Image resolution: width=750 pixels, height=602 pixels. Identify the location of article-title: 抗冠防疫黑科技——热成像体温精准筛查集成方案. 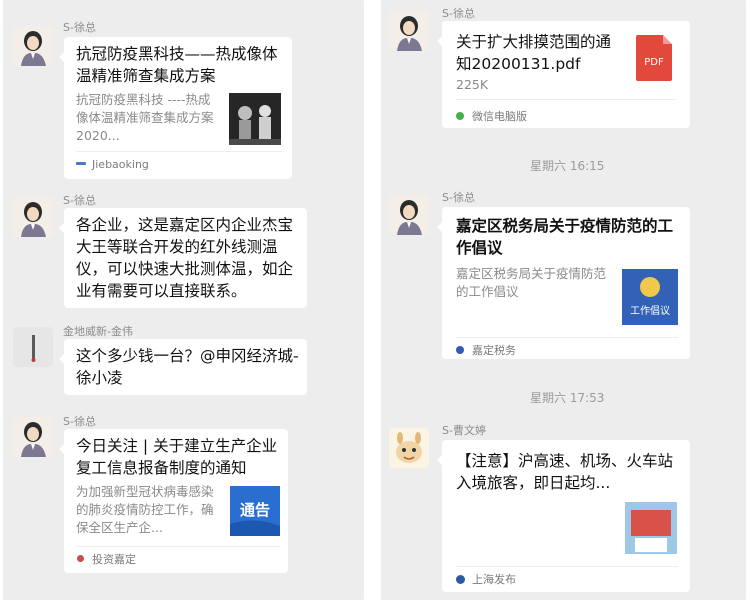
(177, 65).